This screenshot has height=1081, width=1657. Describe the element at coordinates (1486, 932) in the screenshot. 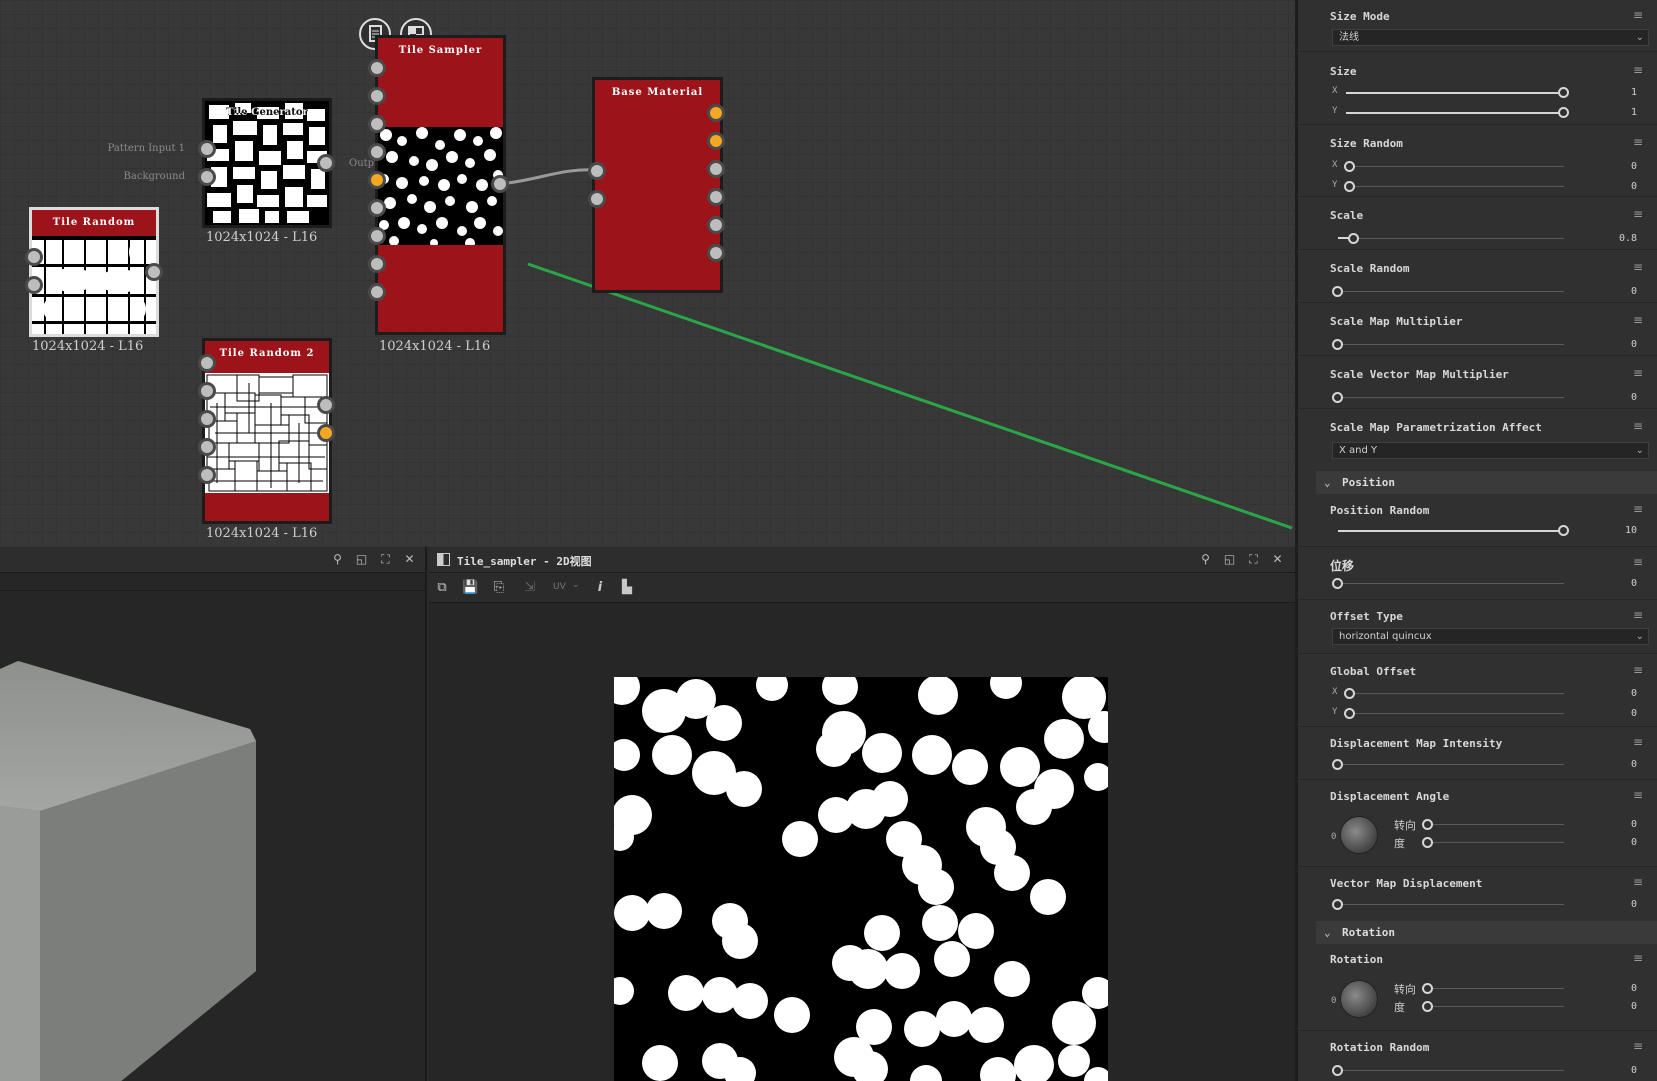

I see `section-rotation: ⌄ Rotation` at that location.